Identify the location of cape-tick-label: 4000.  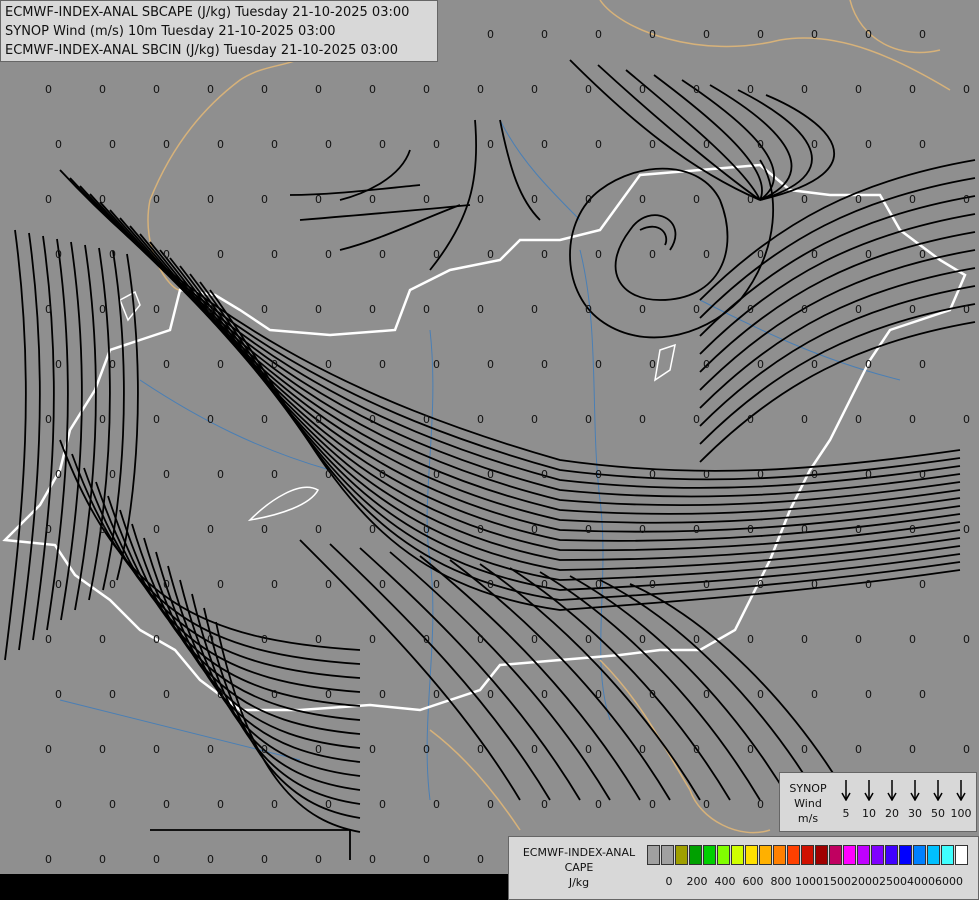
(921, 881).